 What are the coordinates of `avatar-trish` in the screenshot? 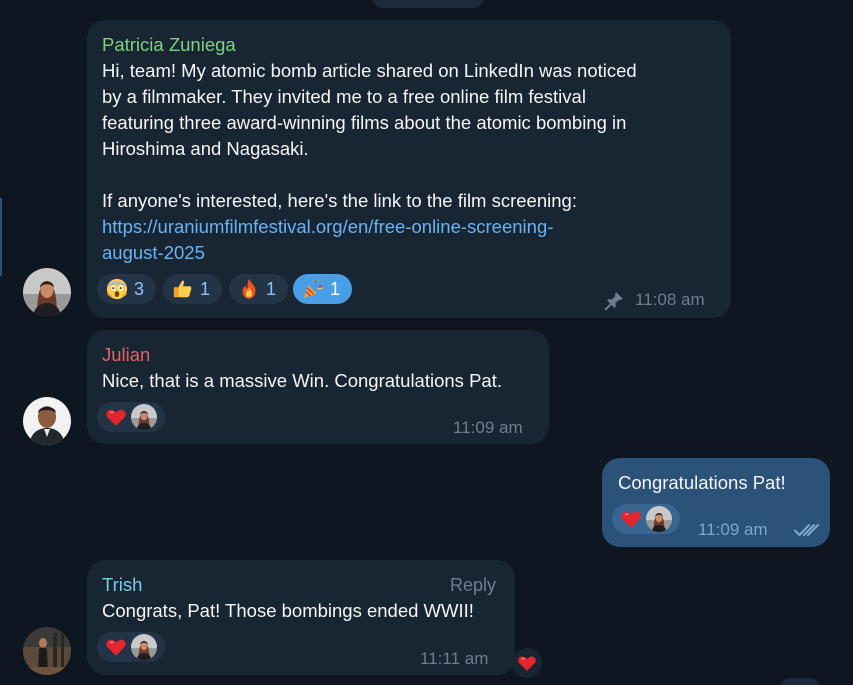 It's located at (47, 651).